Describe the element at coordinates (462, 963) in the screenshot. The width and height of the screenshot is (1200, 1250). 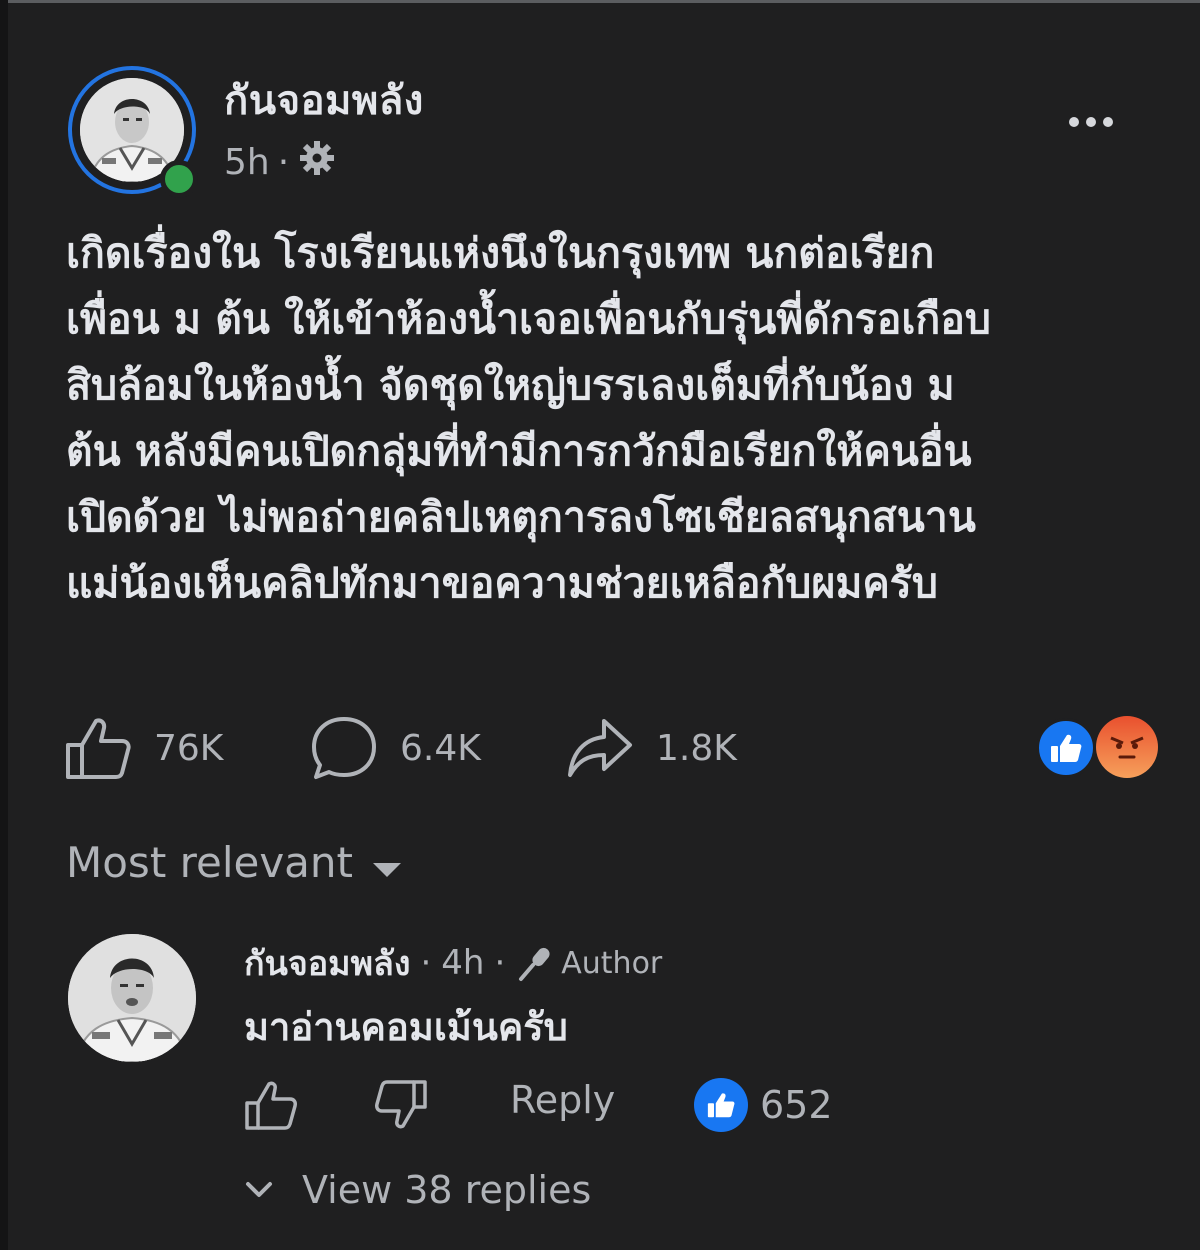
I see `comment-time: 4h` at that location.